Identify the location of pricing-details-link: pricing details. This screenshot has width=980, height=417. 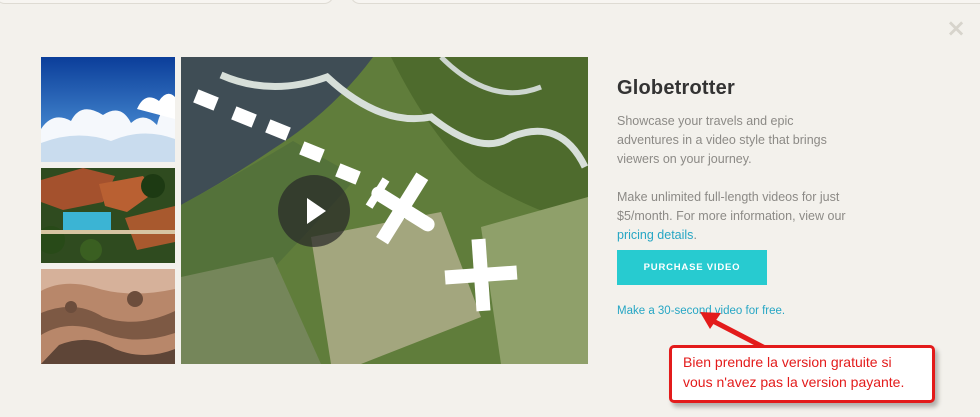
(655, 235).